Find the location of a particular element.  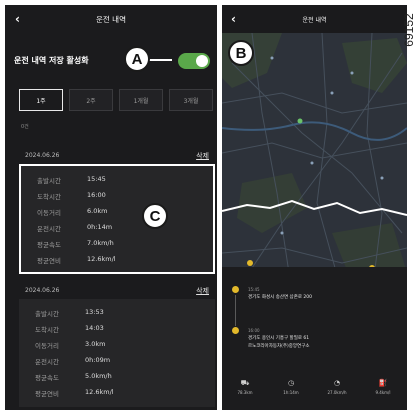

stat-value: 78.3km is located at coordinates (245, 392).